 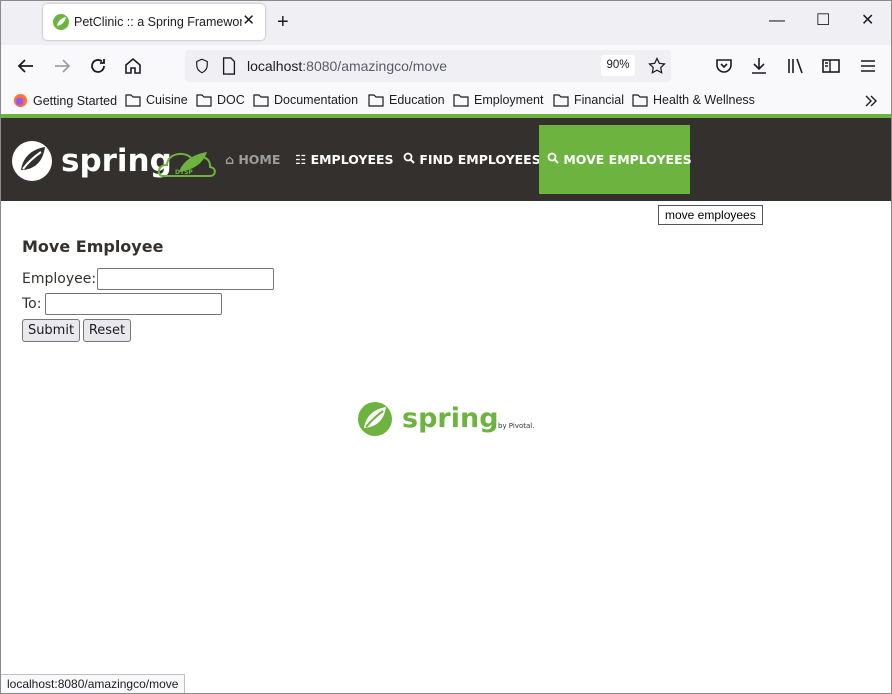 I want to click on to-input, so click(x=133, y=304).